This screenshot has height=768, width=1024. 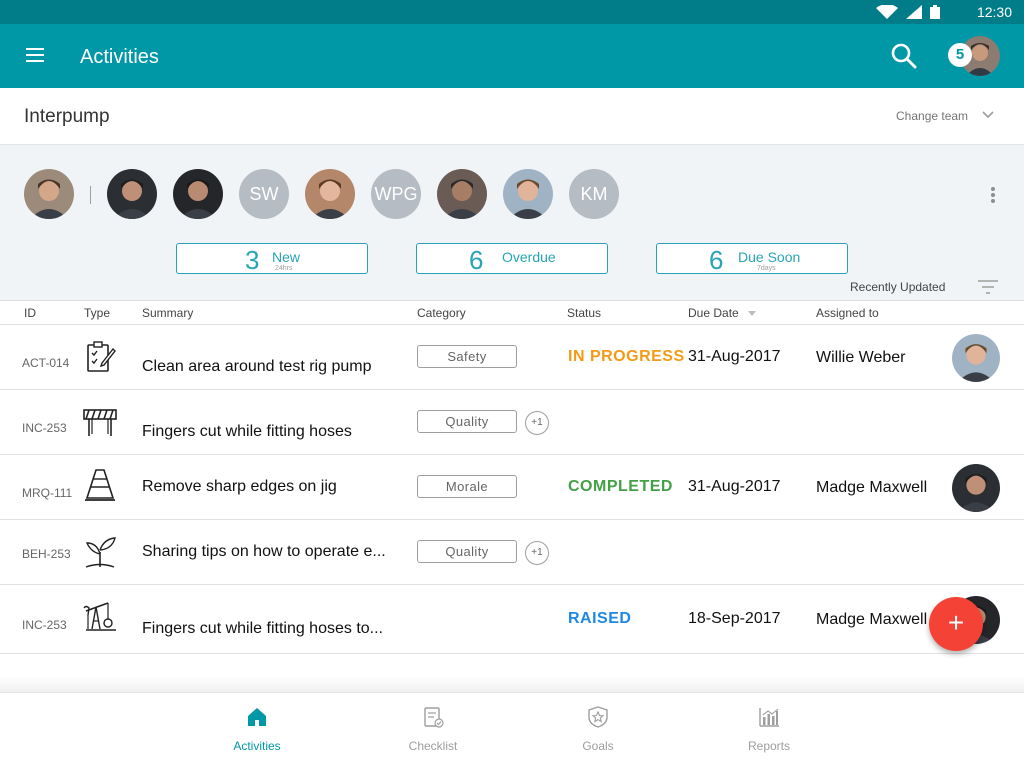 I want to click on app-bar: Activities 5, so click(x=512, y=56).